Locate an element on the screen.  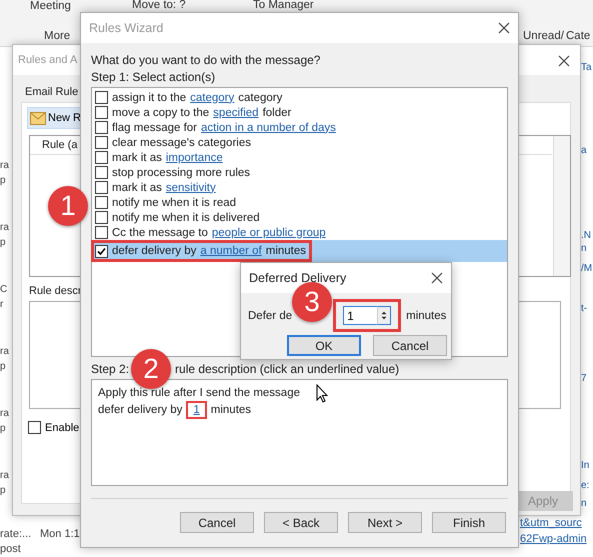
reading-pane-text: Ta is located at coordinates (586, 67).